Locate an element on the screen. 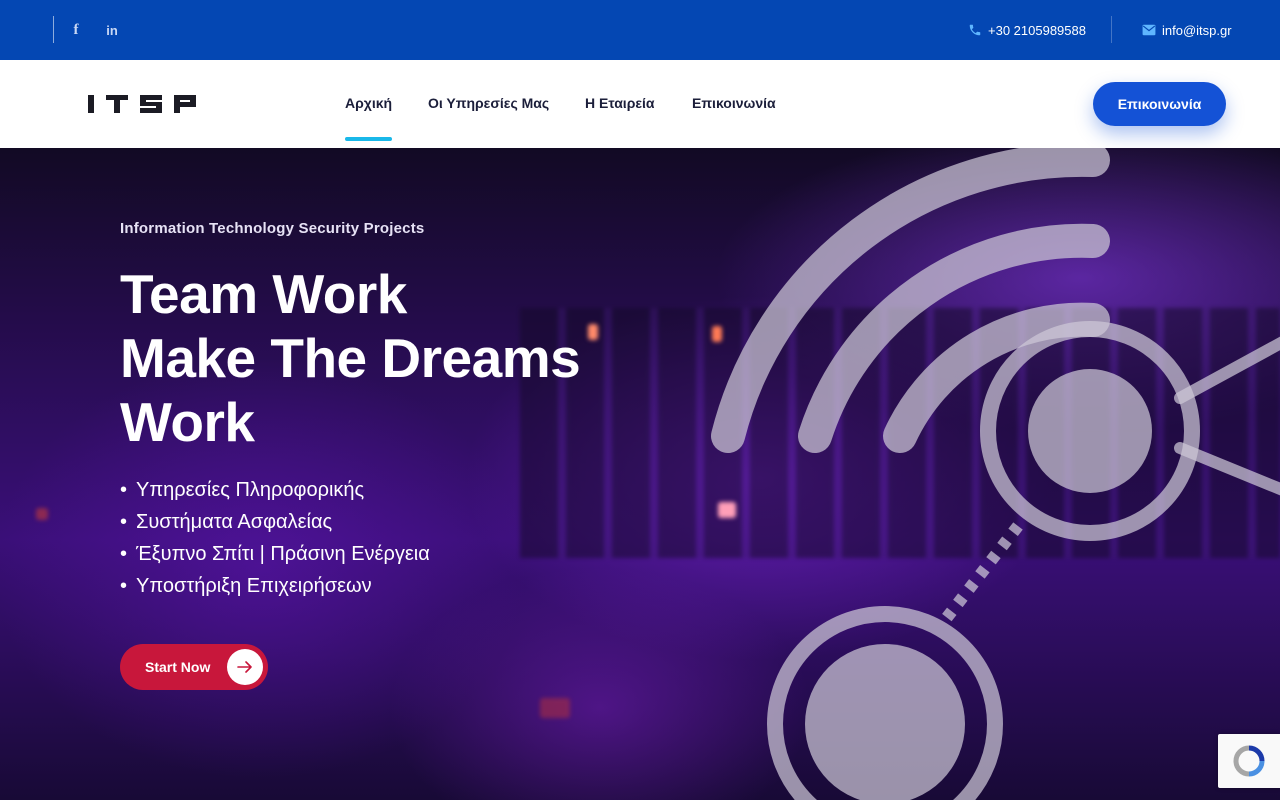 This screenshot has height=800, width=1280. nav-home: Αρχική is located at coordinates (368, 103).